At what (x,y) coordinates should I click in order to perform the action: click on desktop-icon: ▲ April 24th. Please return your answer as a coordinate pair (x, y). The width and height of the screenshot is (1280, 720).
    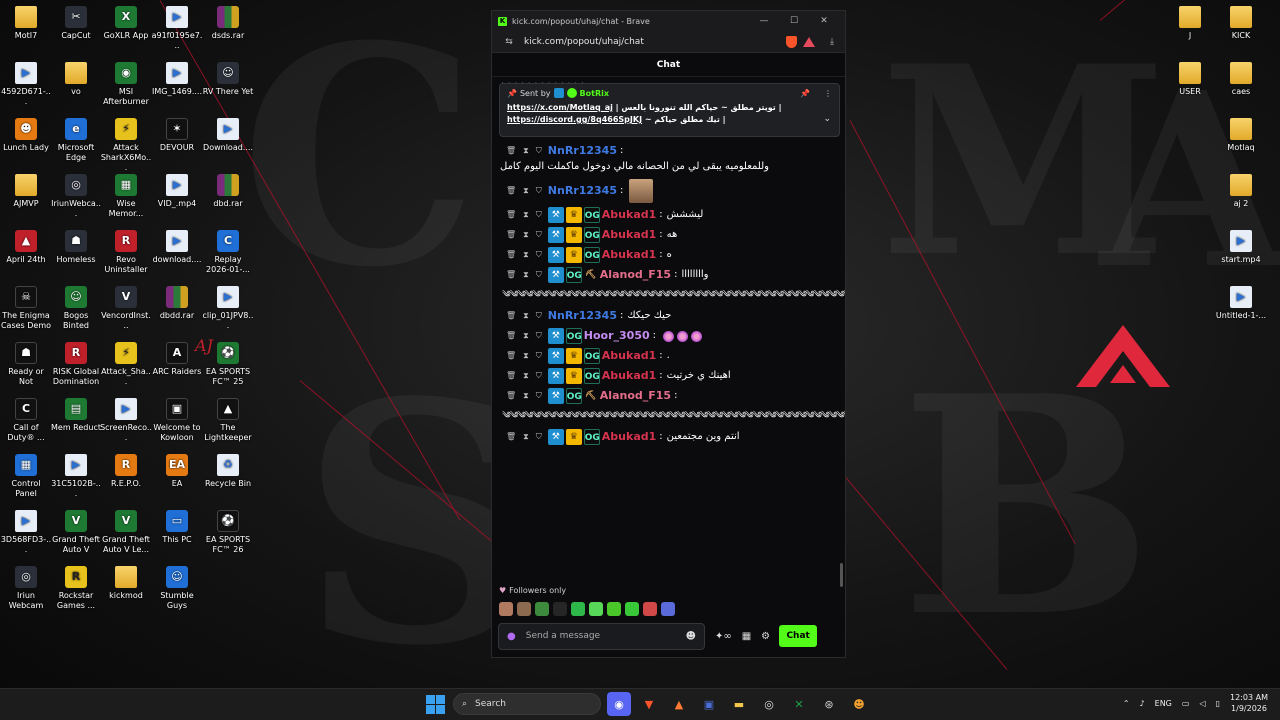
    Looking at the image, I should click on (26, 247).